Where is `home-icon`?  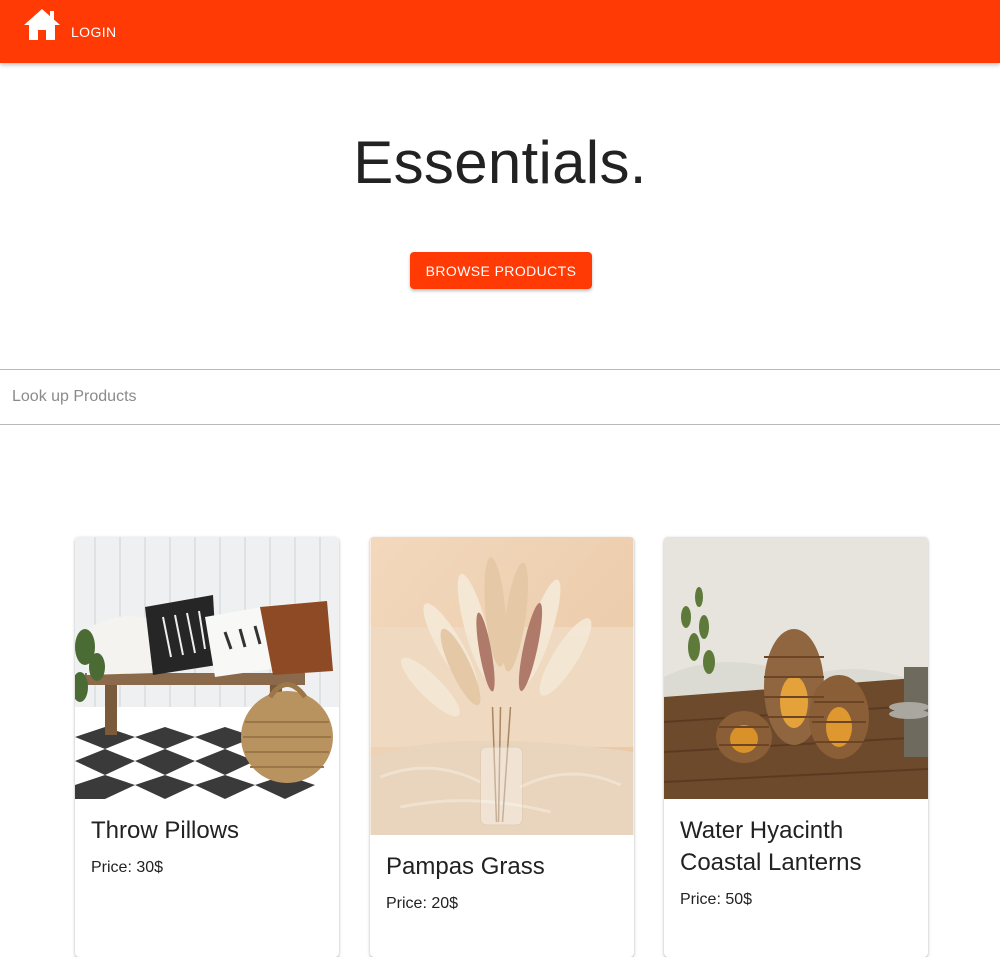 home-icon is located at coordinates (42, 26).